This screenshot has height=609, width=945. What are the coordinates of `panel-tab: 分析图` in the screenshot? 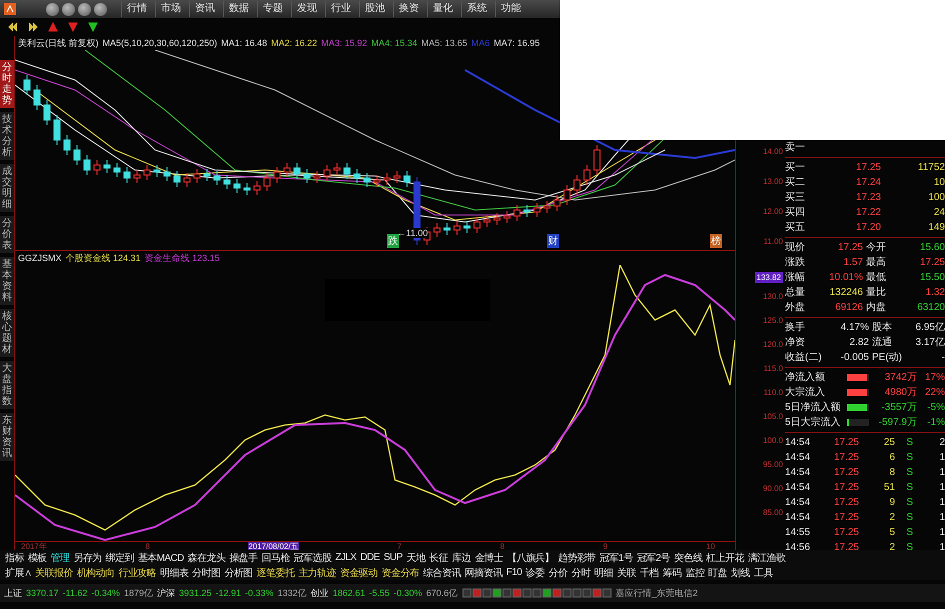 It's located at (238, 573).